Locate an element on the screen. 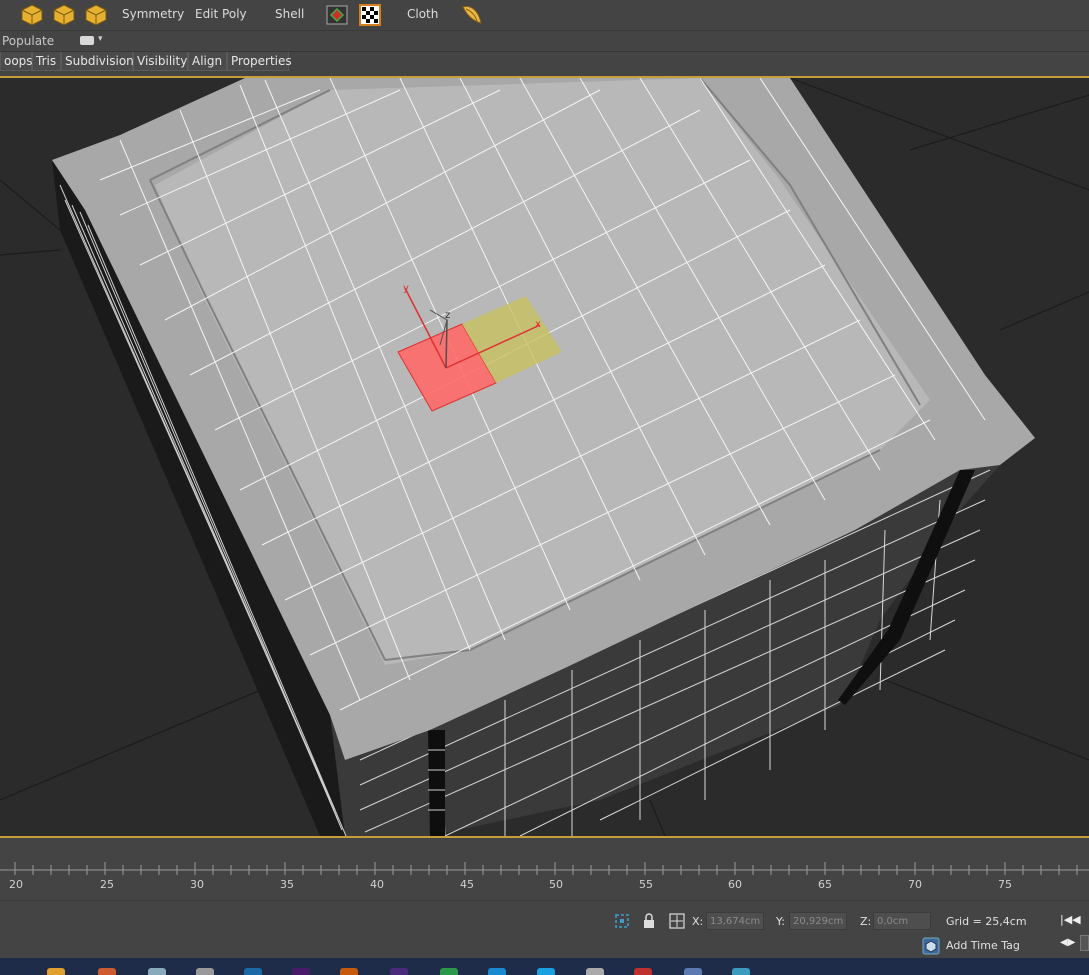 The height and width of the screenshot is (975, 1089). z-coord-field: 0,0cm is located at coordinates (902, 921).